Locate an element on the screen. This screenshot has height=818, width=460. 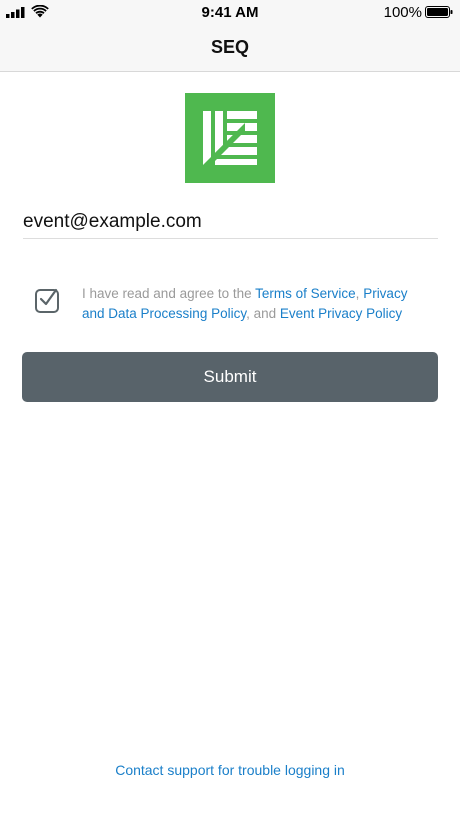
navigation-bar: SEQ is located at coordinates (230, 48).